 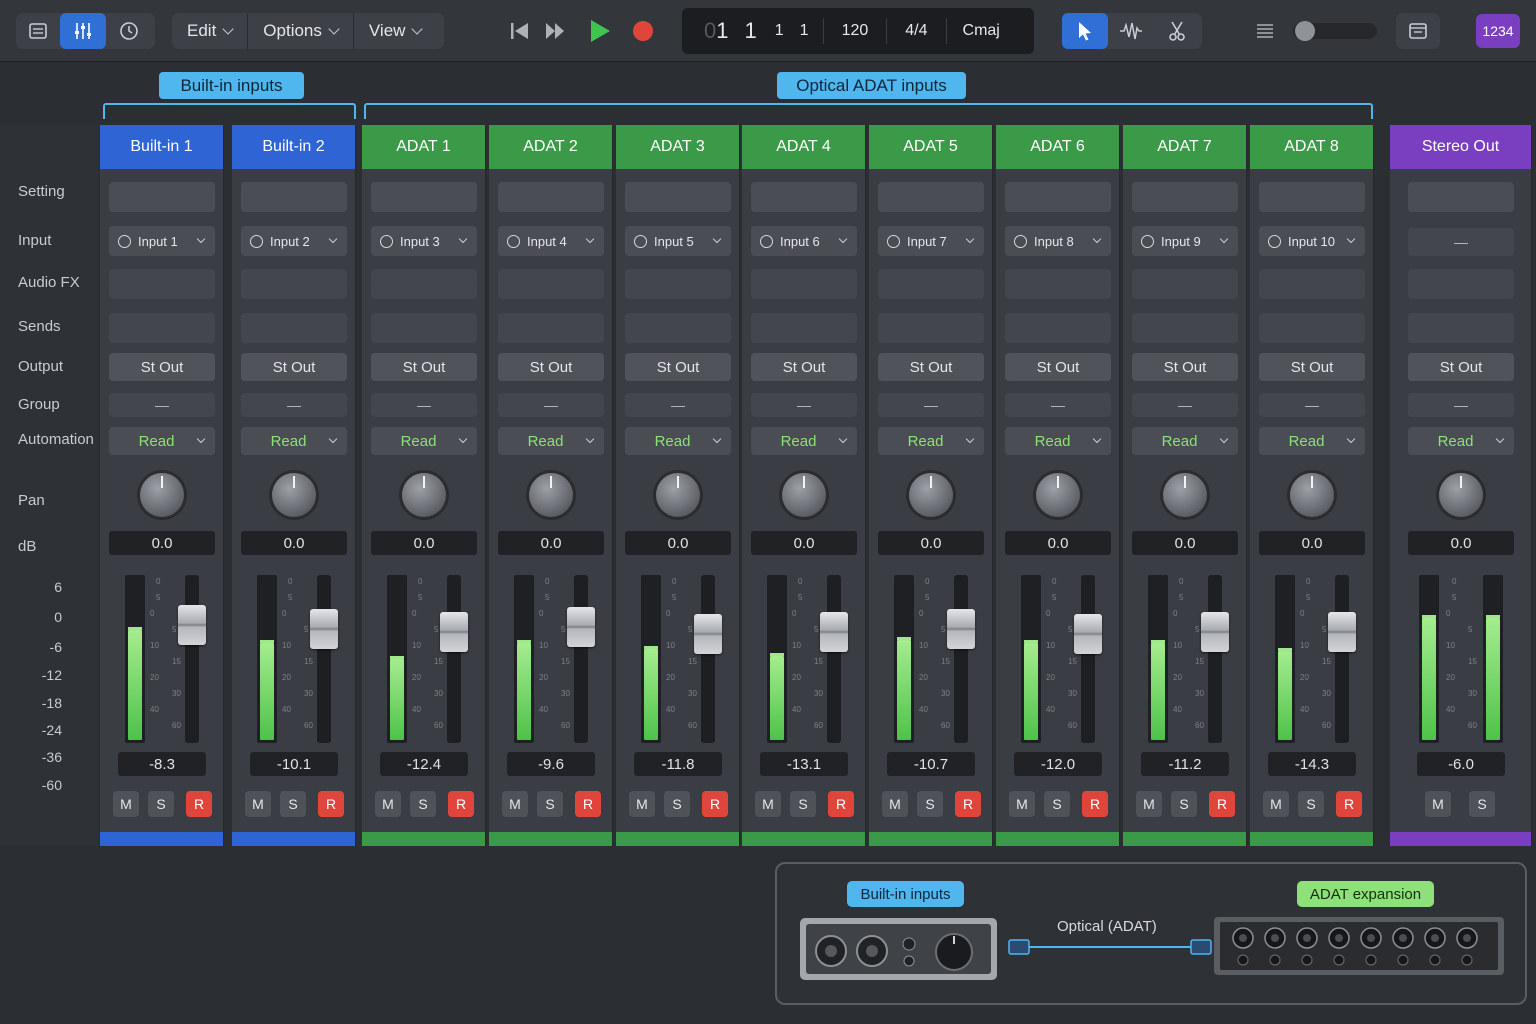 I want to click on fast-forward-icon, so click(x=556, y=31).